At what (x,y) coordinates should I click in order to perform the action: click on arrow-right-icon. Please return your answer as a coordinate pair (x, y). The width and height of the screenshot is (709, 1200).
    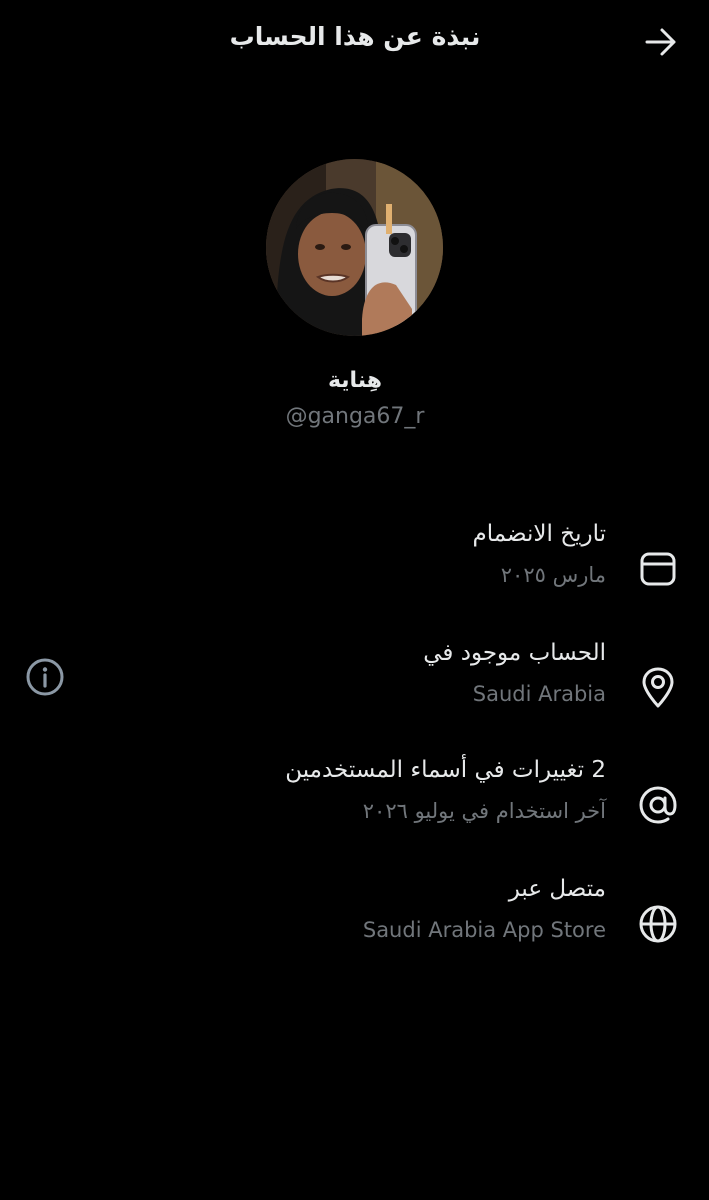
    Looking at the image, I should click on (660, 42).